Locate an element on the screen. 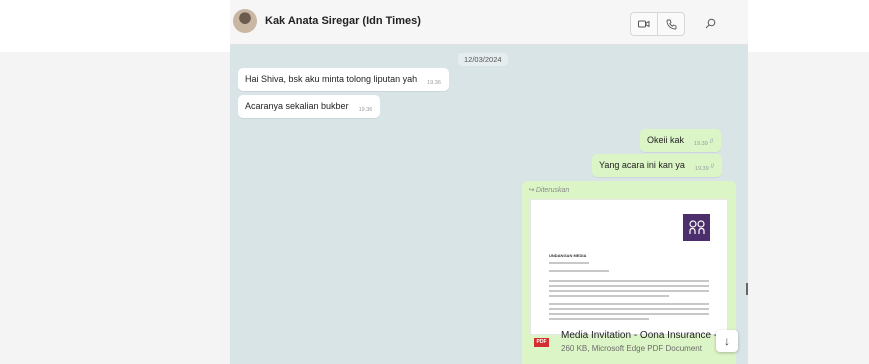  message-outgoing: Yang acara ini kan ya 19.39// is located at coordinates (657, 165).